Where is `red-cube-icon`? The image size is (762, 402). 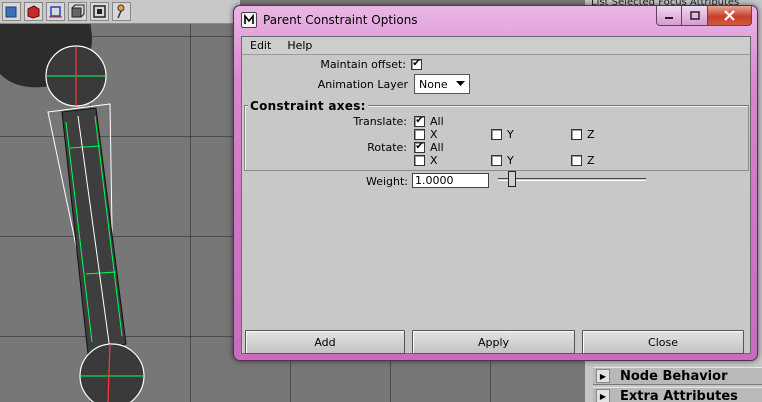
red-cube-icon is located at coordinates (33, 11).